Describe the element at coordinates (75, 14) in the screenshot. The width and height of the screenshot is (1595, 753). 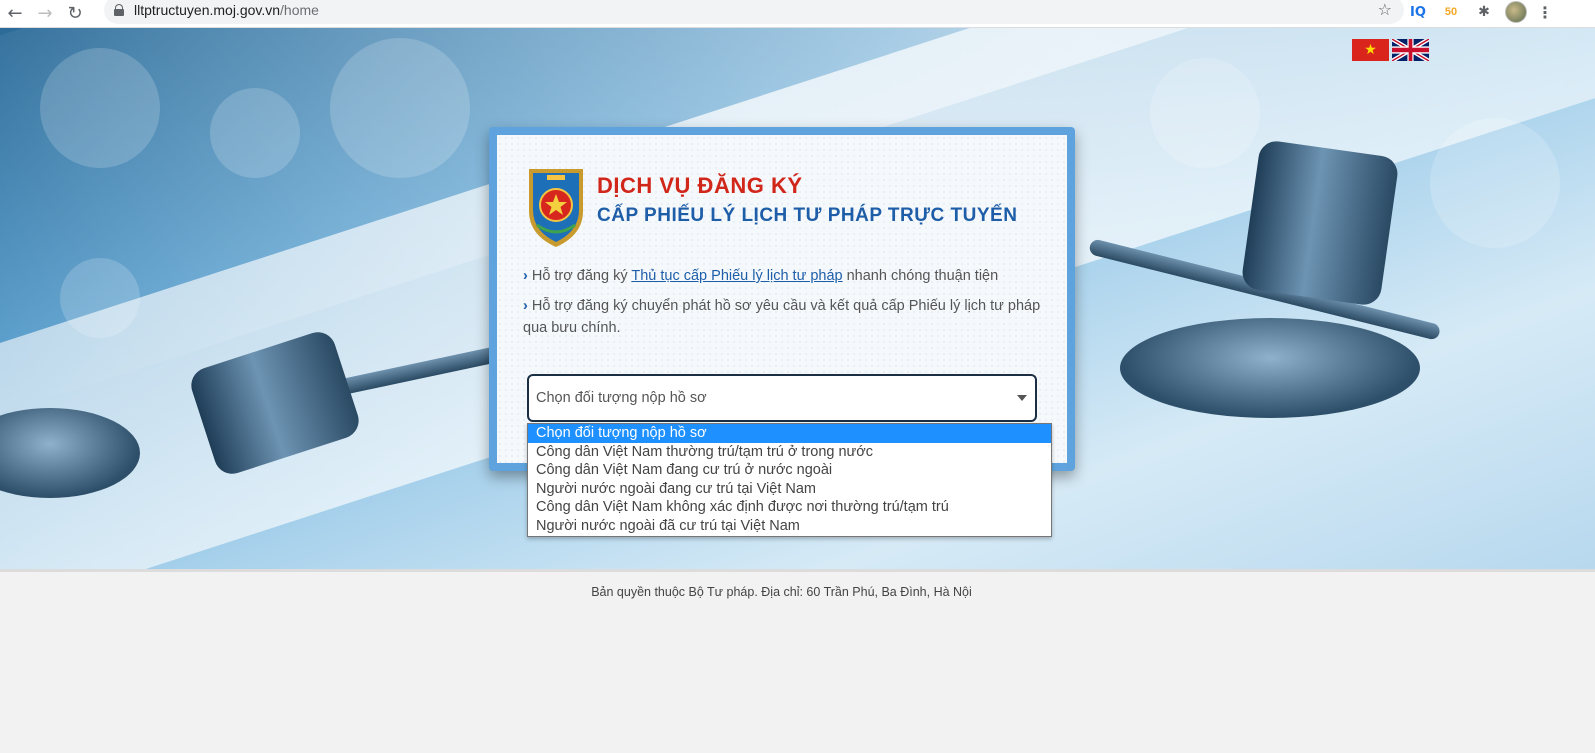
I see `reload-button: ↻` at that location.